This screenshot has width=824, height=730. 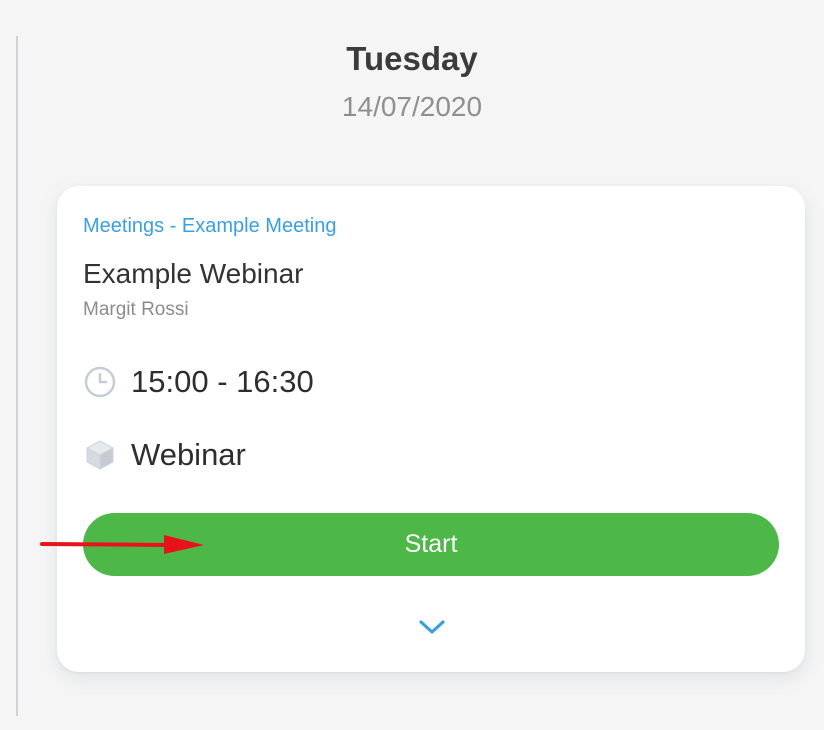 I want to click on left-divider, so click(x=17, y=376).